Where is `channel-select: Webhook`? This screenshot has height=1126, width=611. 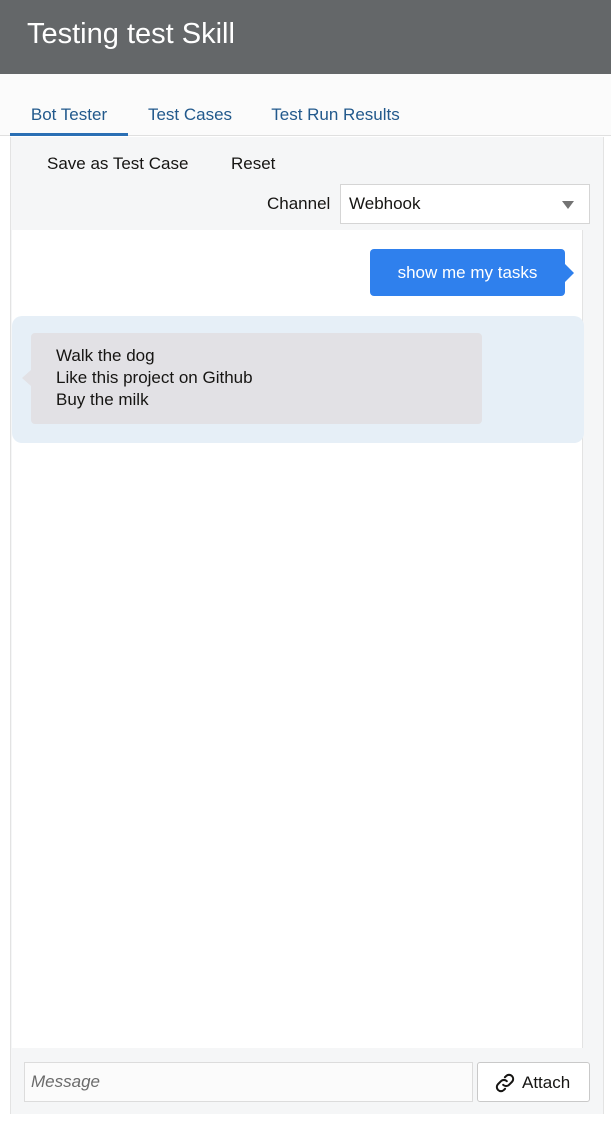
channel-select: Webhook is located at coordinates (465, 204).